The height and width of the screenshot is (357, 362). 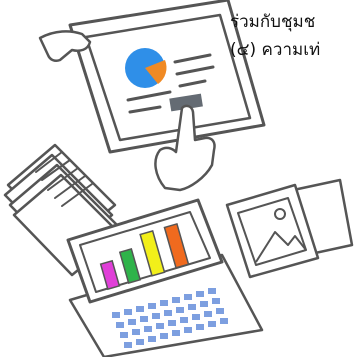 What do you see at coordinates (273, 22) in the screenshot?
I see `heading-line-1: ร่วมกับชุมช` at bounding box center [273, 22].